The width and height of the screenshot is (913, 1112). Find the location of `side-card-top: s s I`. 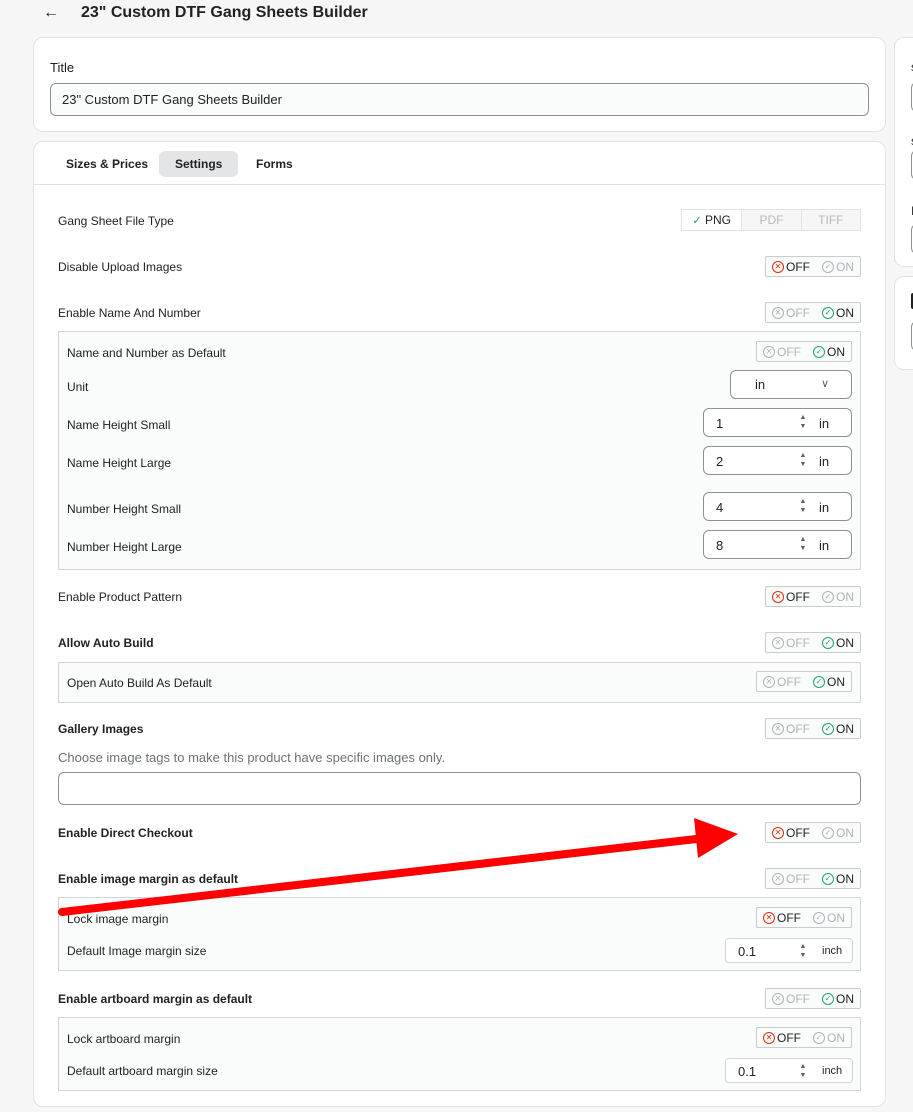

side-card-top: s s I is located at coordinates (903, 152).